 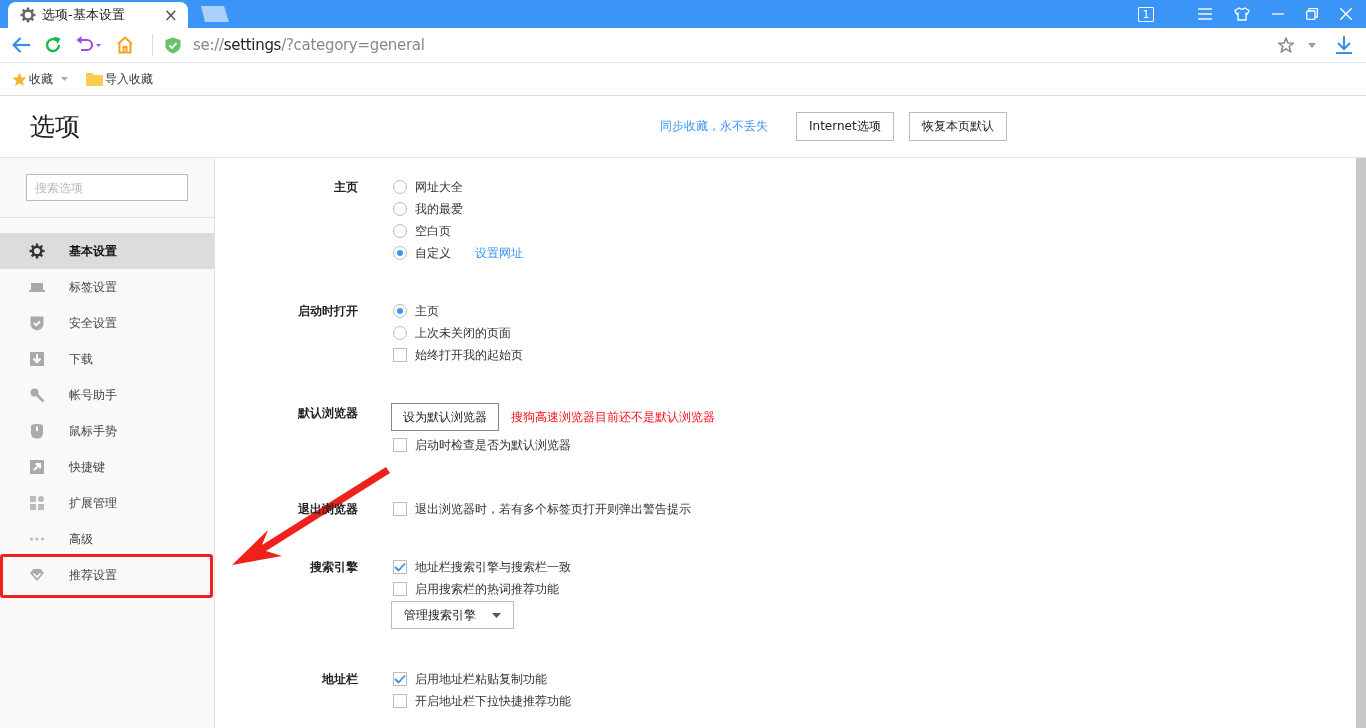 I want to click on page-title: 选项, so click(x=55, y=127).